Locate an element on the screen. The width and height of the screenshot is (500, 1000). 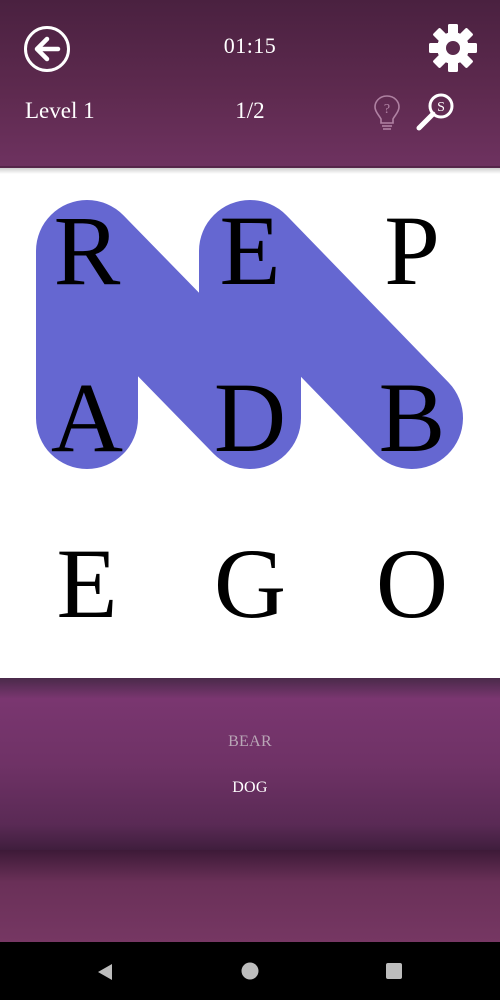
letter-cell: G is located at coordinates (250, 584).